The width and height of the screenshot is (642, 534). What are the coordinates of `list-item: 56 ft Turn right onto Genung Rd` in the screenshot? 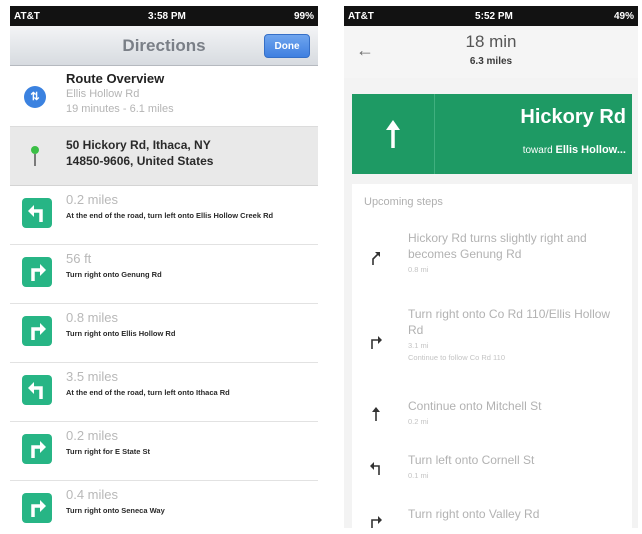 It's located at (164, 274).